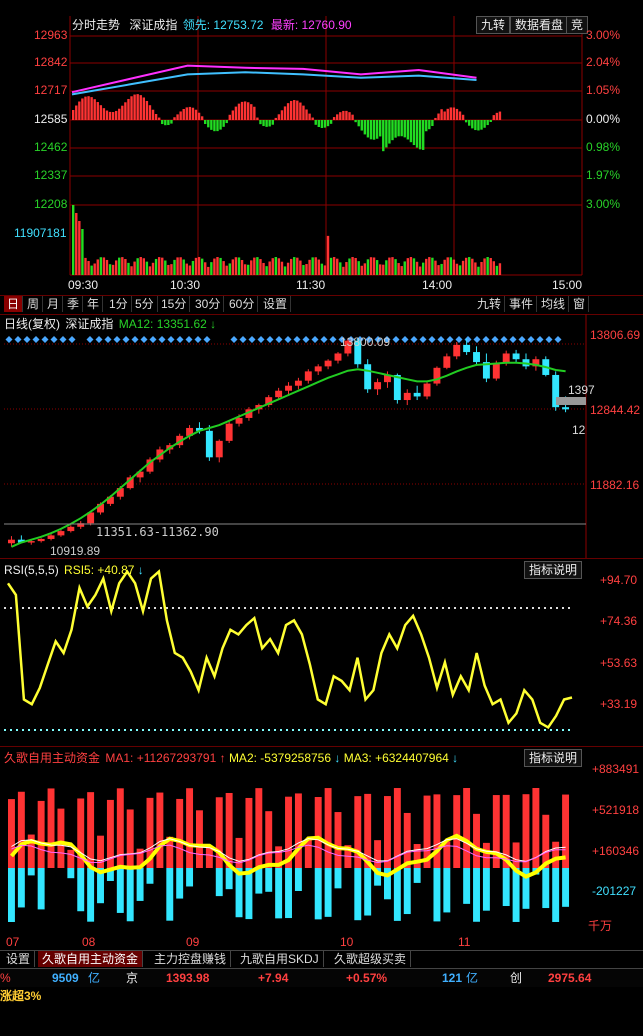 This screenshot has width=643, height=1036. Describe the element at coordinates (54, 304) in the screenshot. I see `tab-month: 月` at that location.